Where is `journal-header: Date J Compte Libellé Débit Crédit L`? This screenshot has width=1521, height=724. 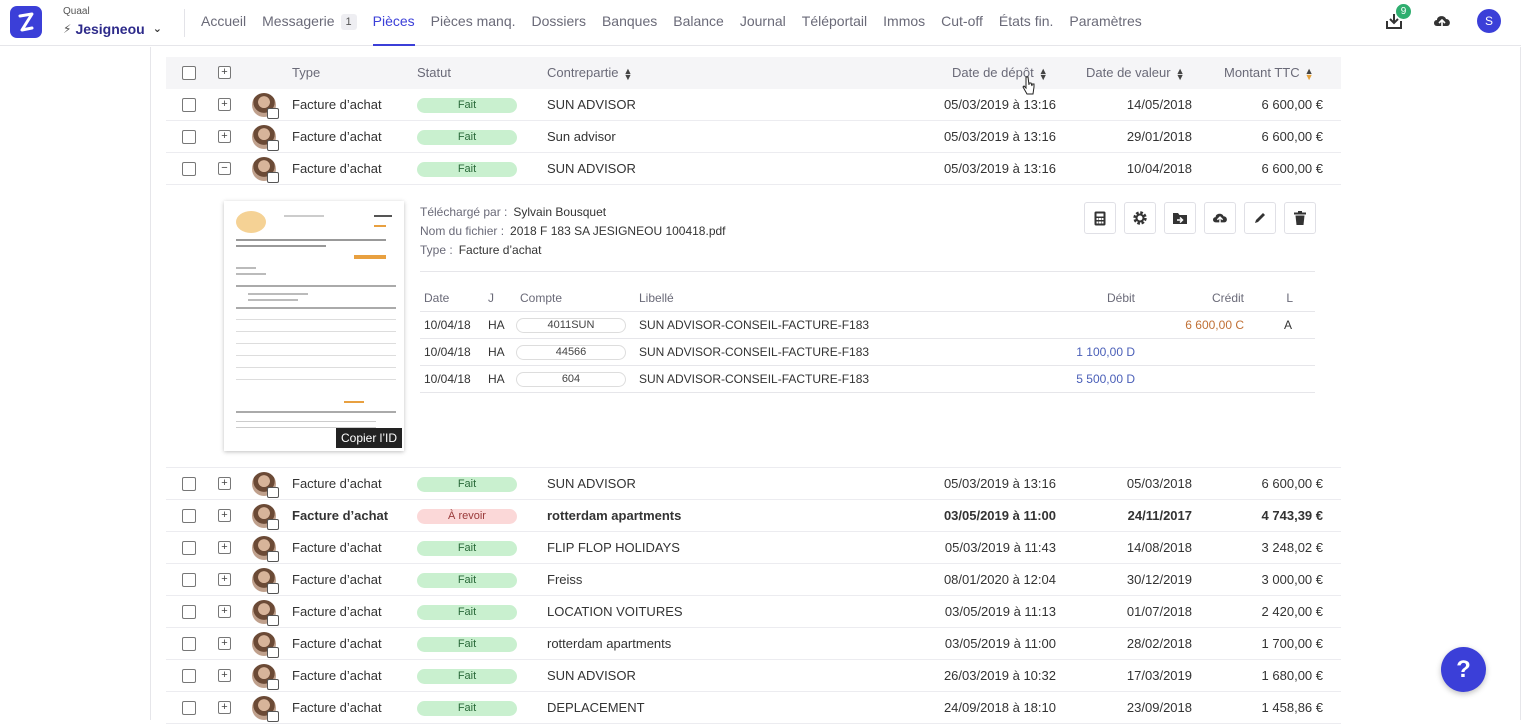
journal-header: Date J Compte Libellé Débit Crédit L is located at coordinates (867, 298).